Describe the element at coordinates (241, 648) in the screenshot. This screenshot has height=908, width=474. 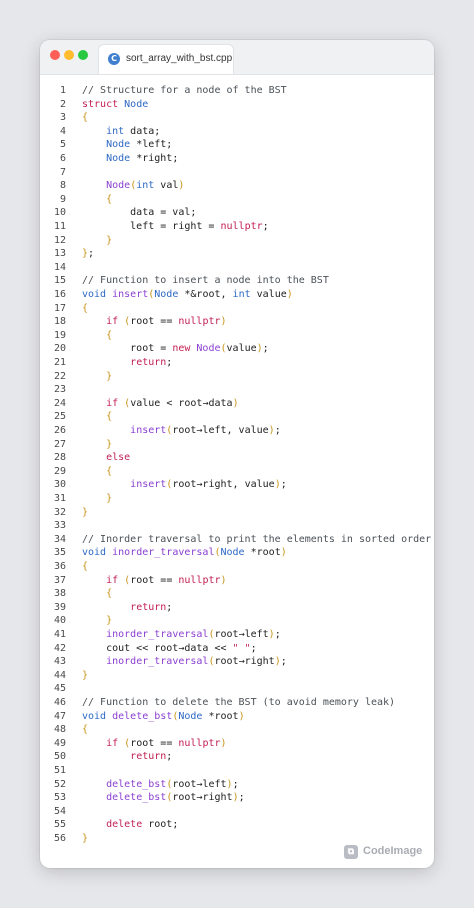
I see `code-token: " "` at that location.